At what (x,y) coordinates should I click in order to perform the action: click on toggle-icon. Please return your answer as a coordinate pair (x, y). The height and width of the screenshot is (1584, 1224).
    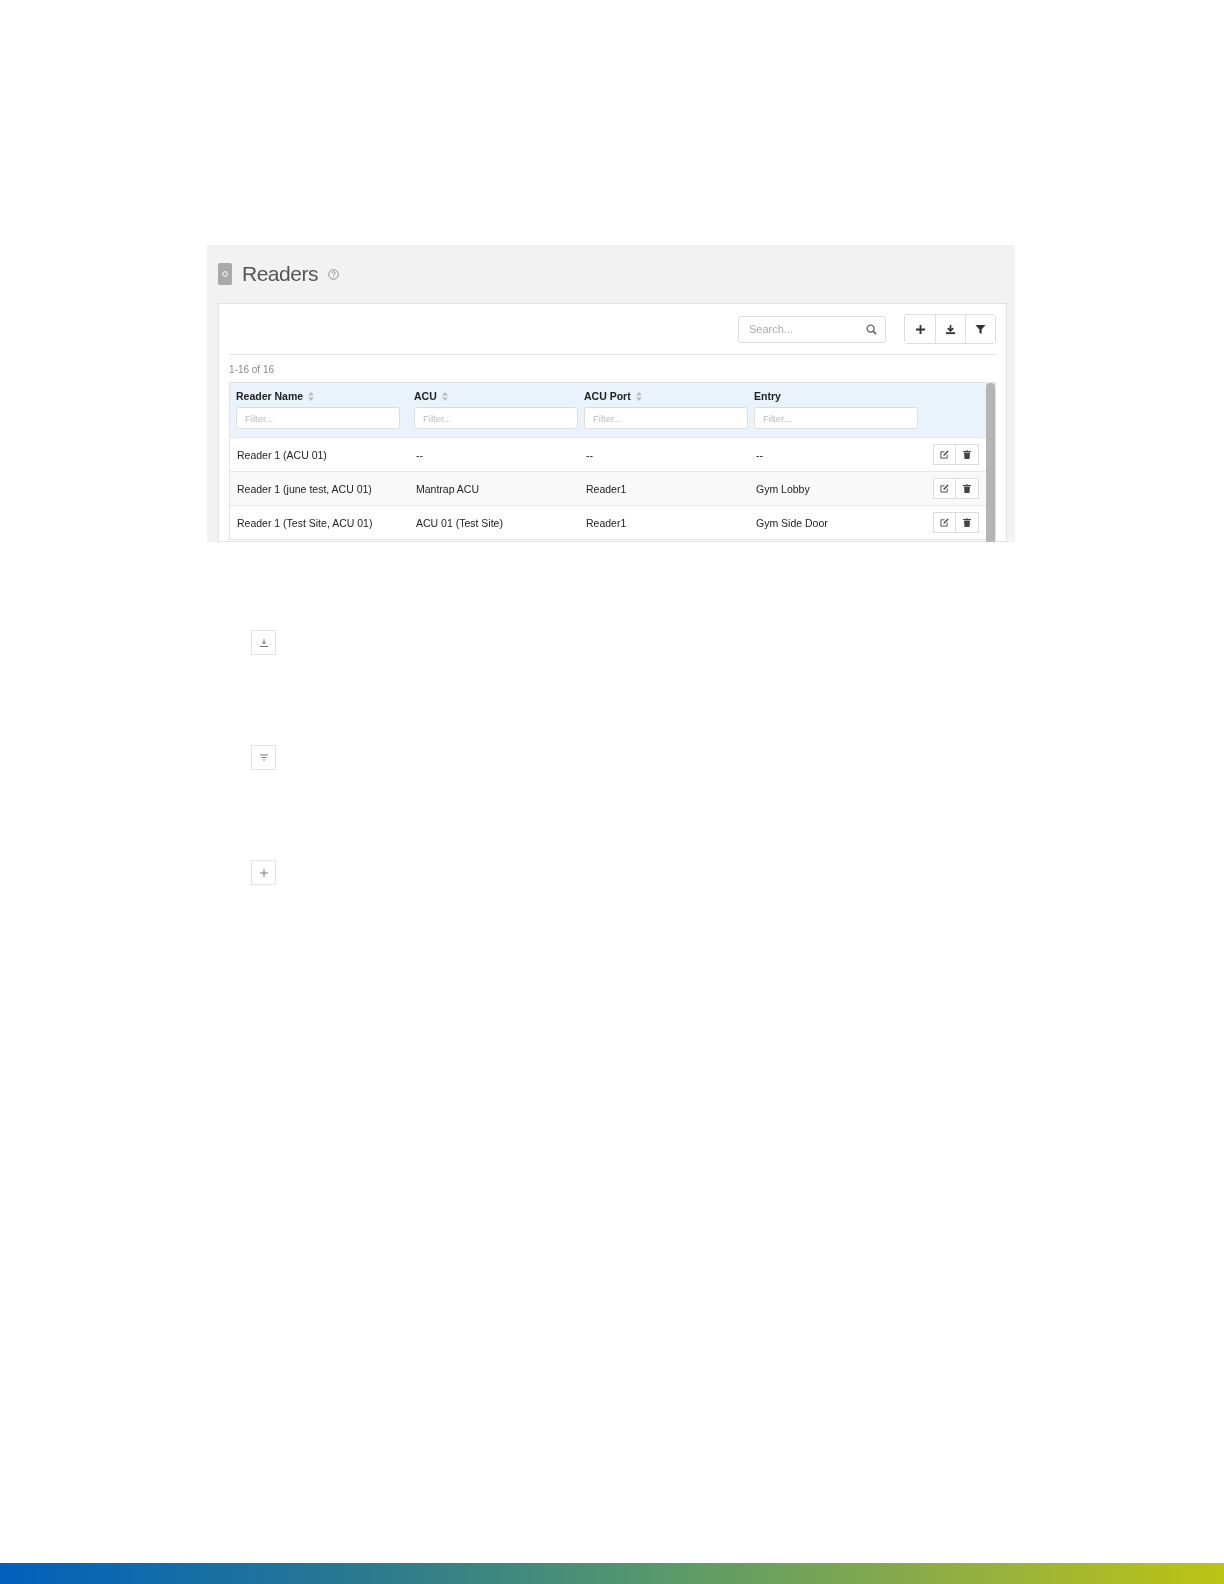
    Looking at the image, I should click on (225, 274).